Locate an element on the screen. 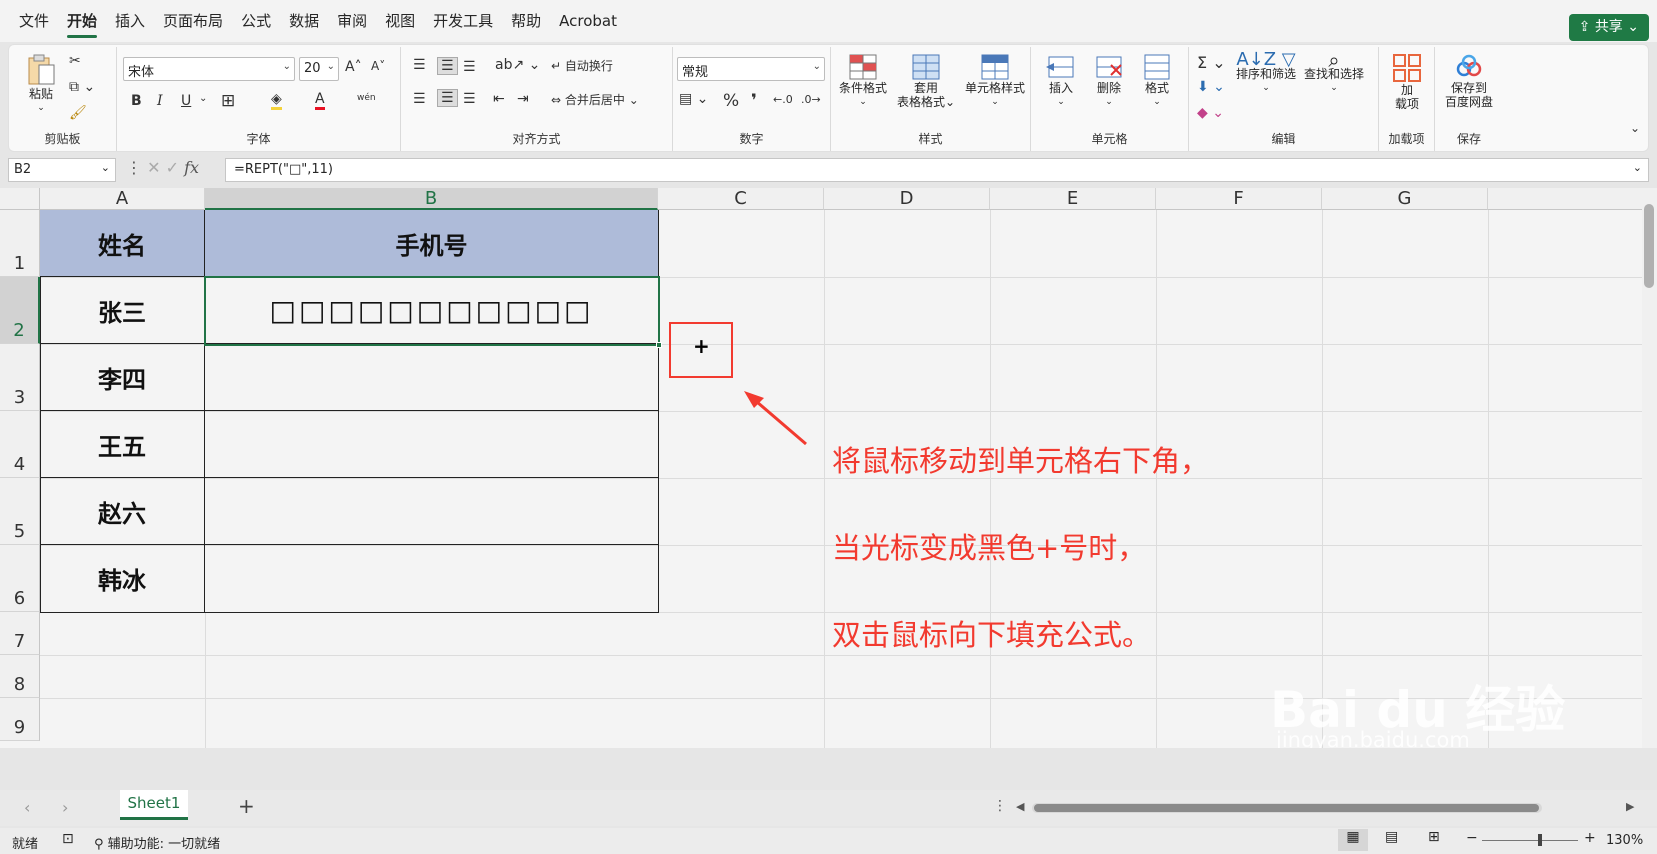  autosum-icon: Σ ⌄ is located at coordinates (1211, 62).